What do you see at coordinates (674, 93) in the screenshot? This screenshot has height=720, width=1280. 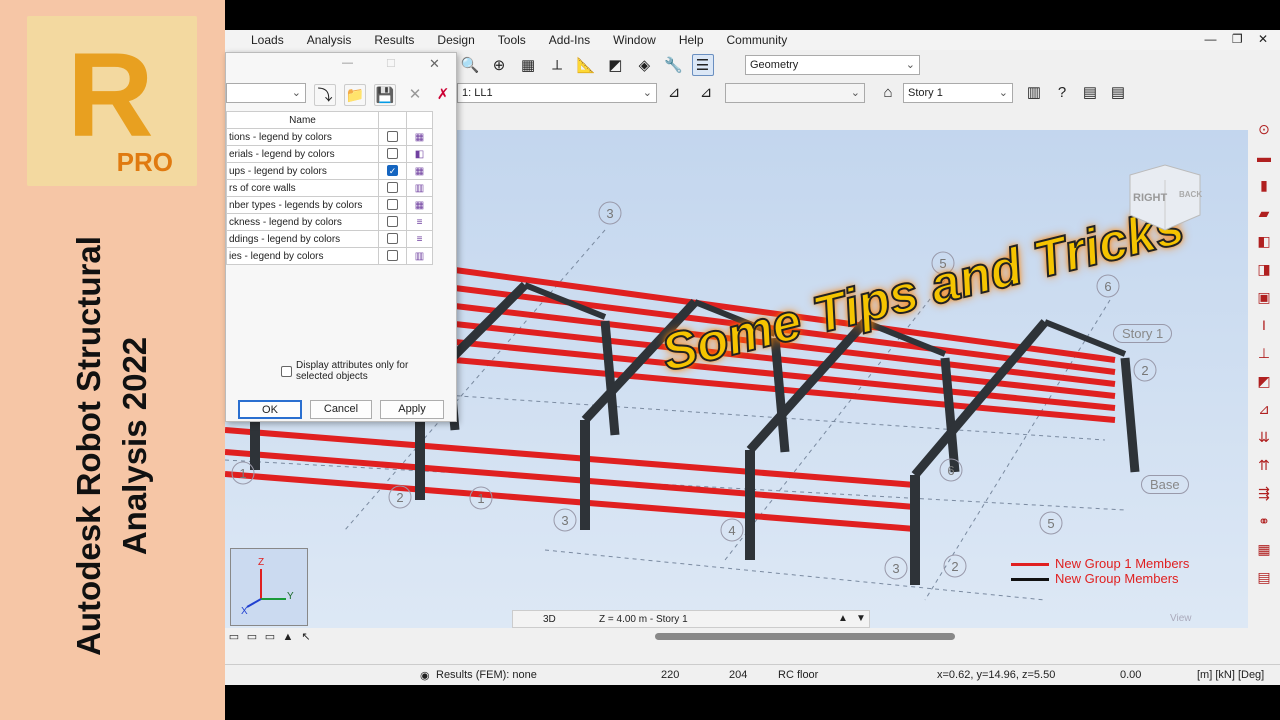 I see `query-icon: ⊿` at bounding box center [674, 93].